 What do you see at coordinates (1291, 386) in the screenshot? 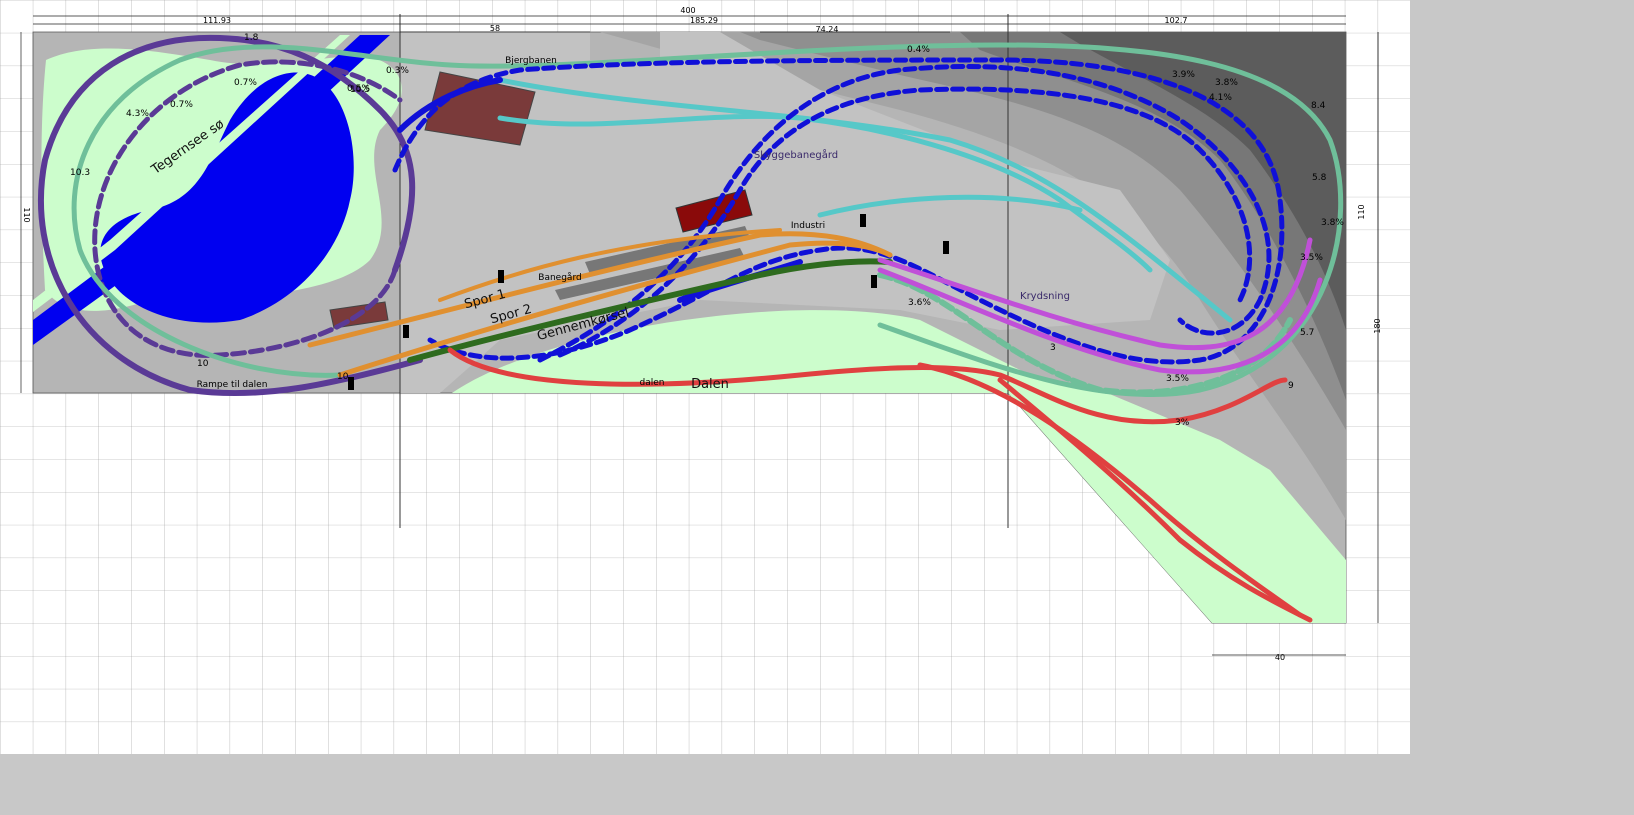
I see `elevation-label: 9` at bounding box center [1291, 386].